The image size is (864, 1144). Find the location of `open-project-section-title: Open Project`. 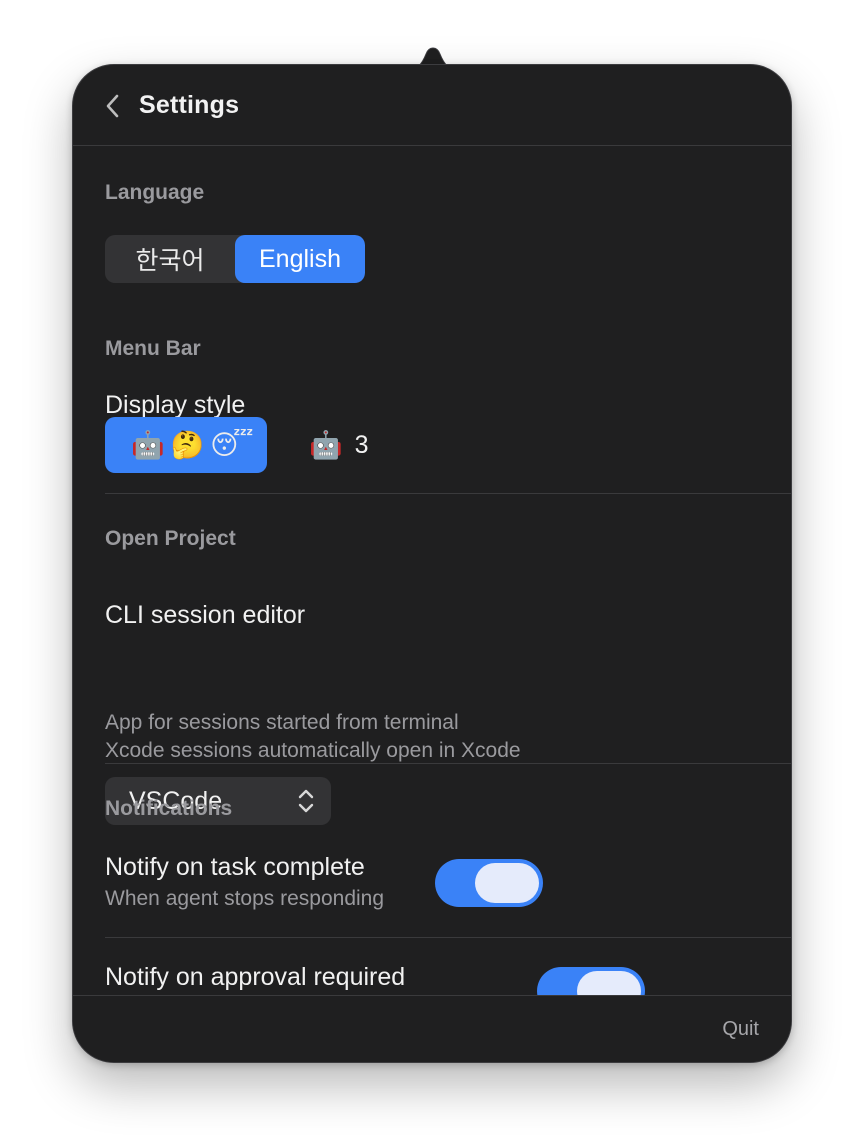

open-project-section-title: Open Project is located at coordinates (170, 538).